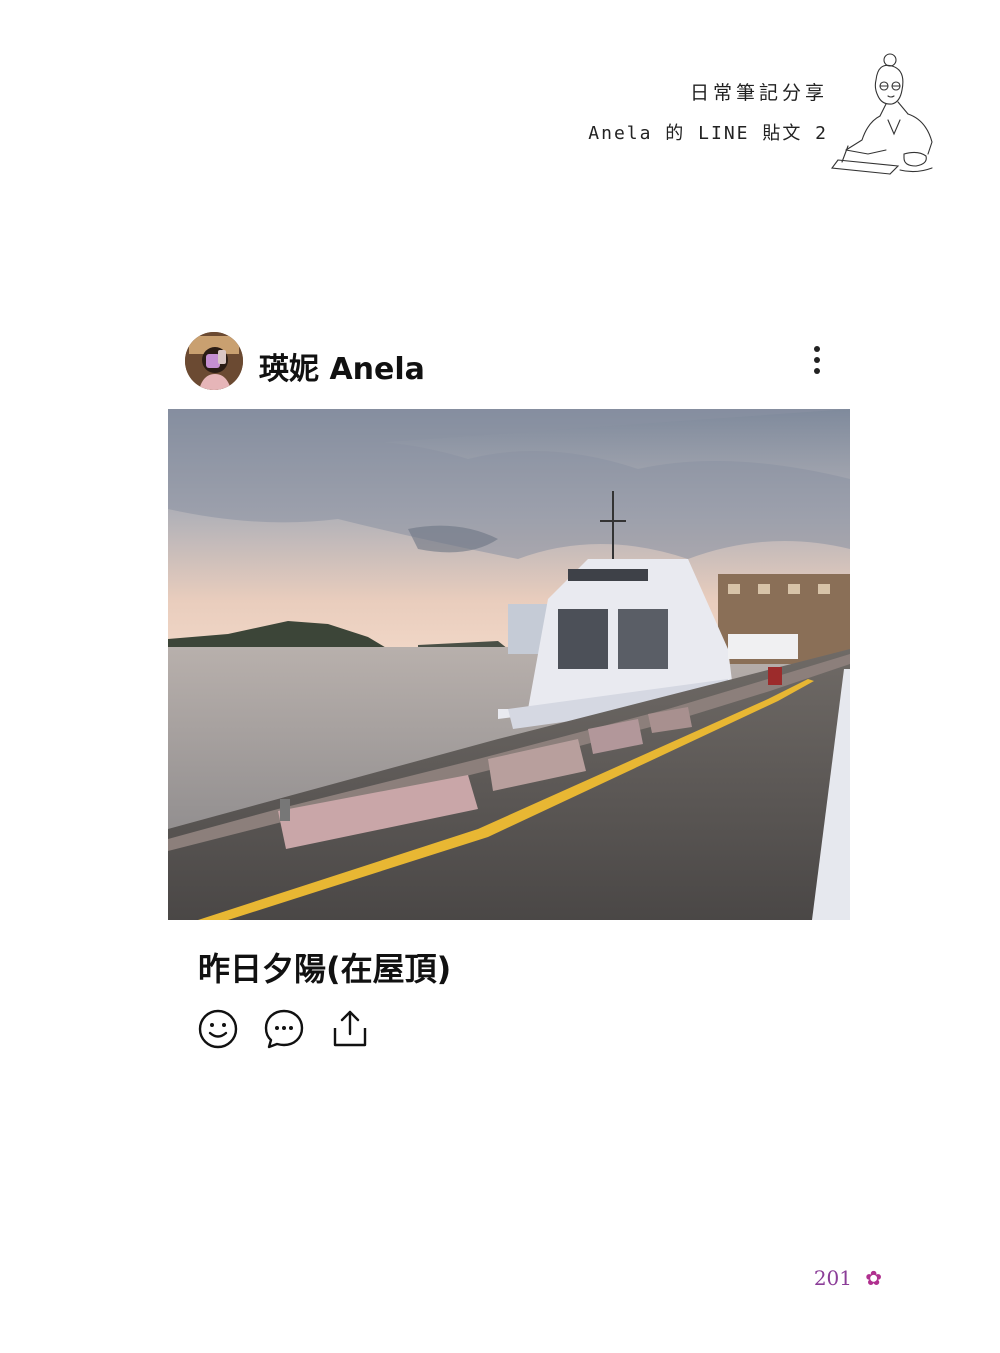  I want to click on more-options-icon, so click(817, 362).